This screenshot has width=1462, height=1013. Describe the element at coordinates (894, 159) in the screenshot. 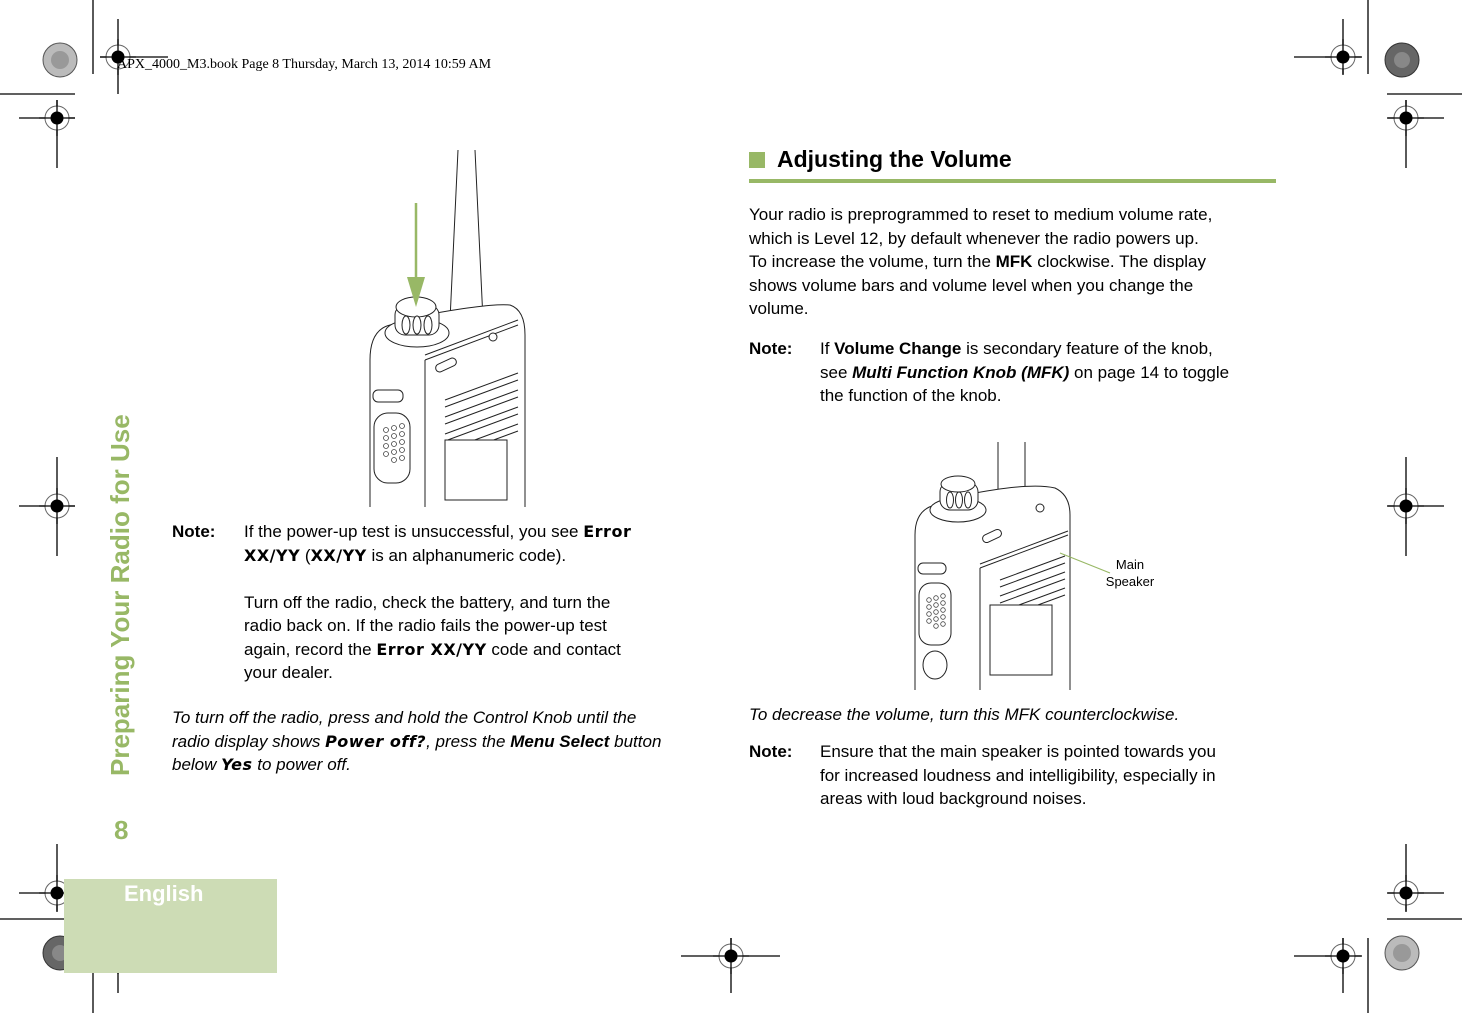

I see `section-title: Adjusting the Volume` at that location.